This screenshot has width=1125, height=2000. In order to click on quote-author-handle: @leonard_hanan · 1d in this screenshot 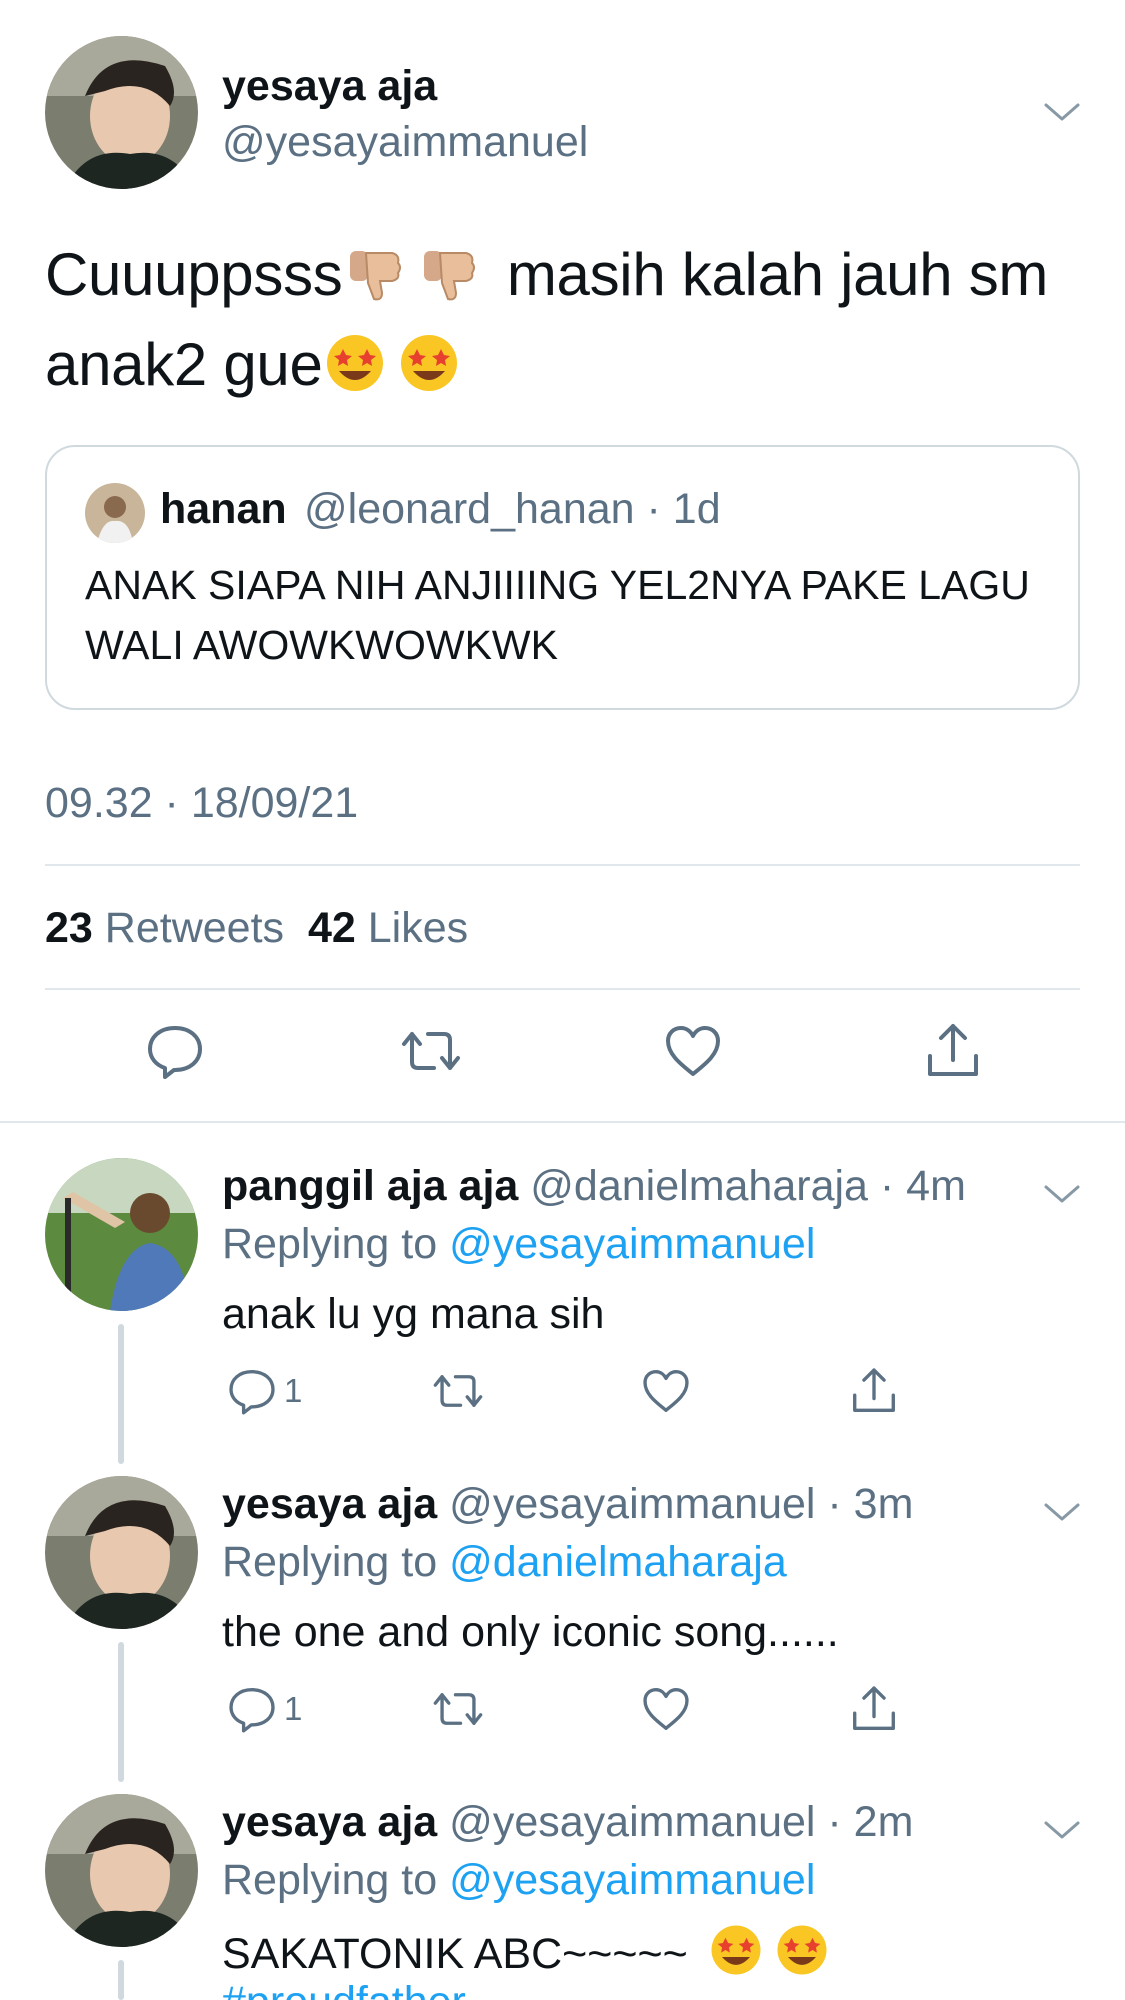, I will do `click(512, 509)`.